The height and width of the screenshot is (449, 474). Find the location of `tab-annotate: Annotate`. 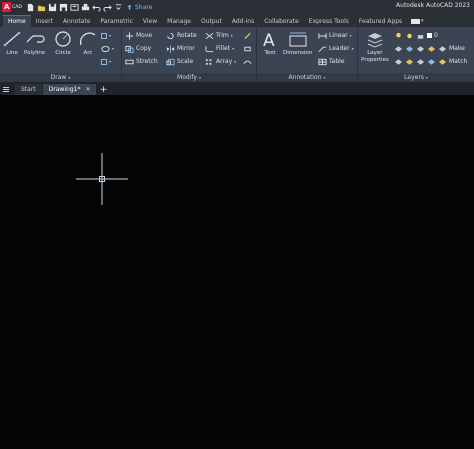

tab-annotate: Annotate is located at coordinates (76, 21).